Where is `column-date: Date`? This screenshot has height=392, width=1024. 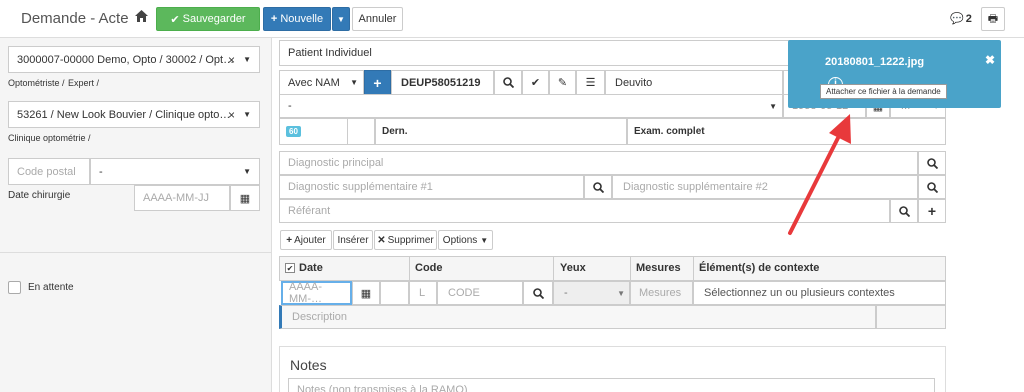 column-date: Date is located at coordinates (311, 268).